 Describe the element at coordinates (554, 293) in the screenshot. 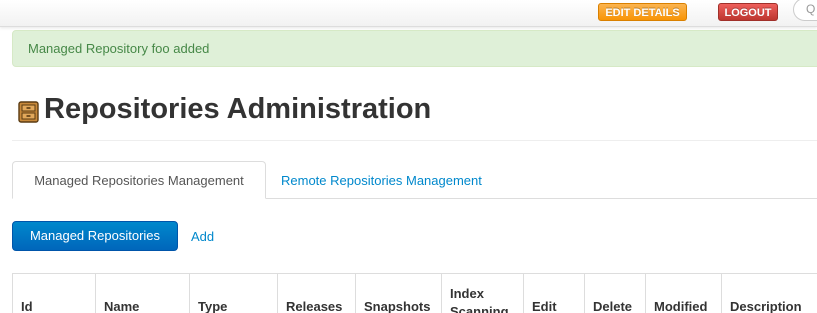

I see `column-header-edit: Edit` at that location.